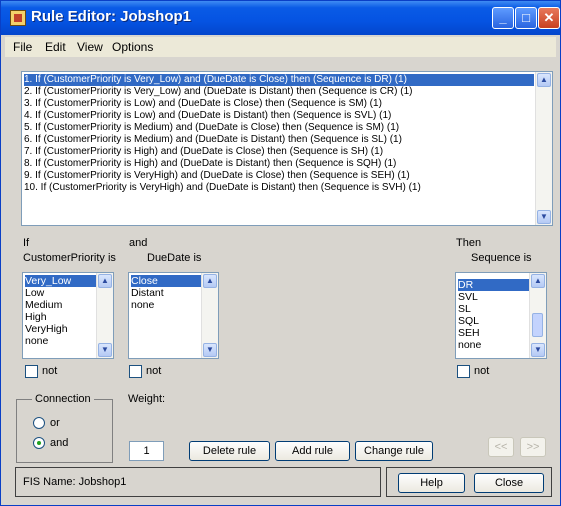 This screenshot has width=561, height=506. What do you see at coordinates (147, 293) in the screenshot?
I see `list-item: Distant` at bounding box center [147, 293].